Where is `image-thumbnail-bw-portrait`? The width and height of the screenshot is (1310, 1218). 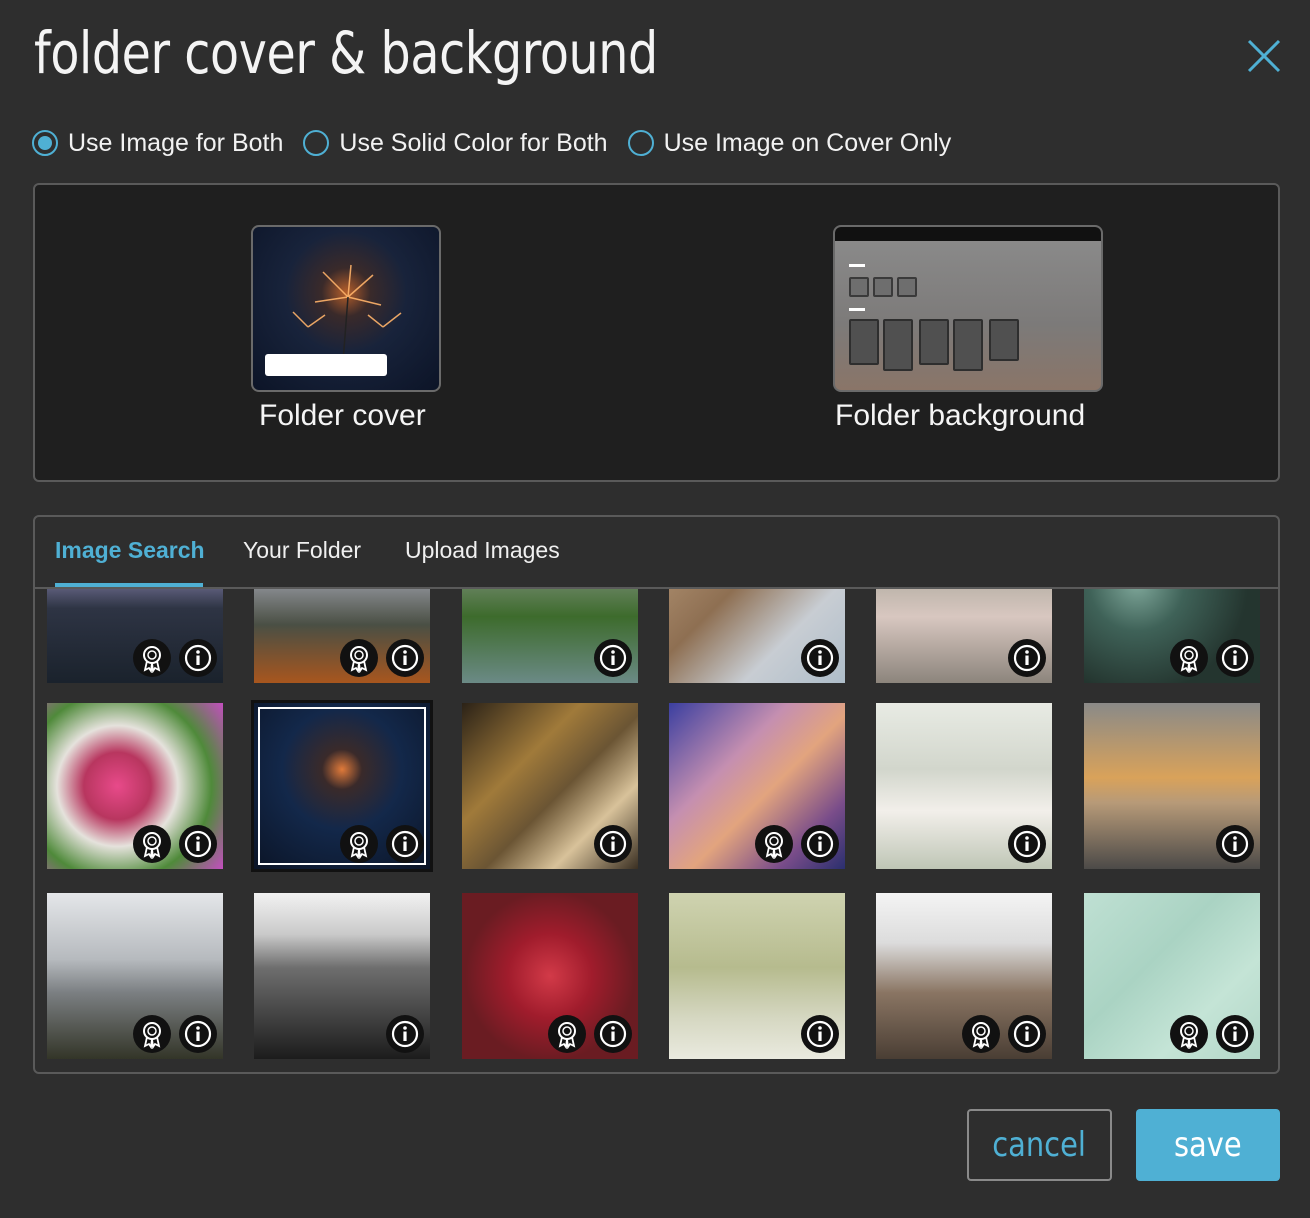
image-thumbnail-bw-portrait is located at coordinates (342, 976).